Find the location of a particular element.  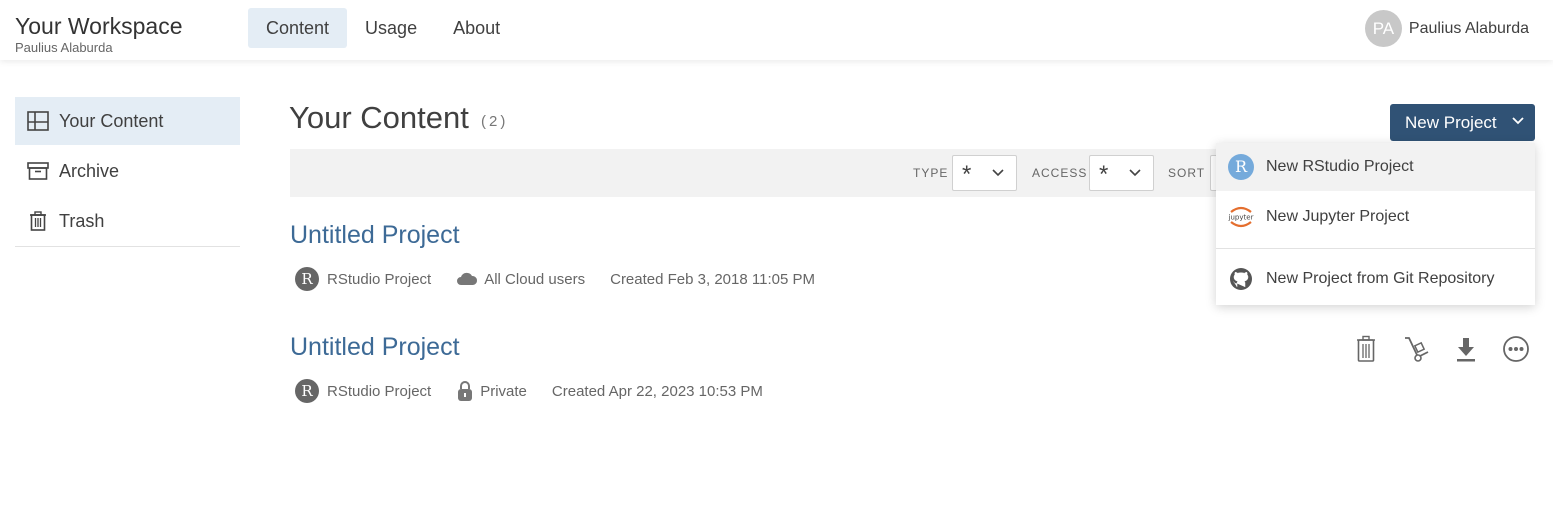

menu-item-new-jupyter-project: jupyter New Jupyter Project is located at coordinates (1375, 217).